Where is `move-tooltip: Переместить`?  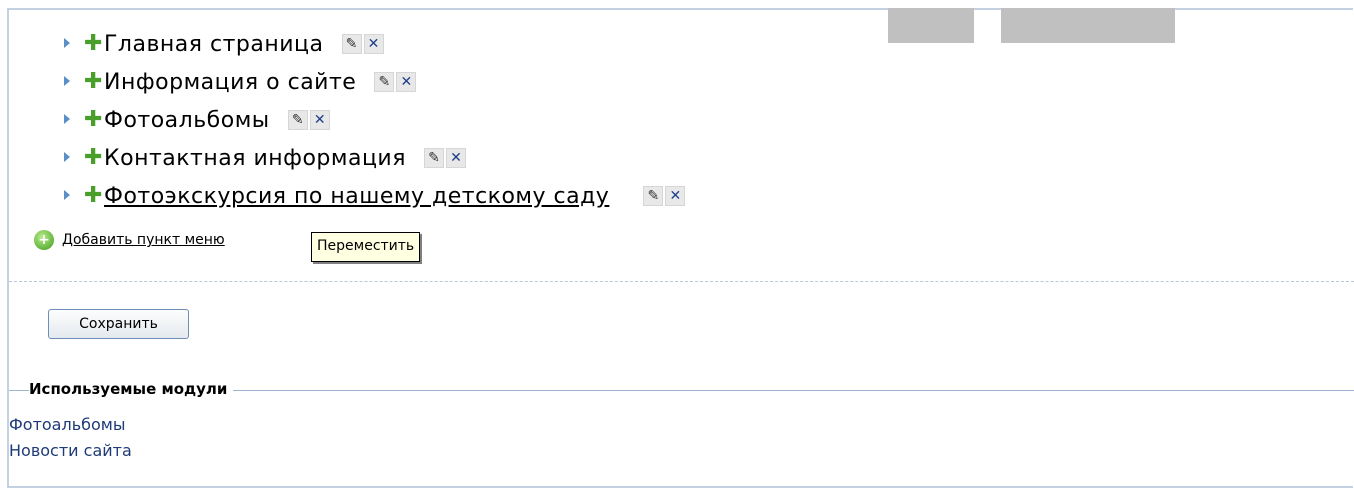
move-tooltip: Переместить is located at coordinates (366, 247).